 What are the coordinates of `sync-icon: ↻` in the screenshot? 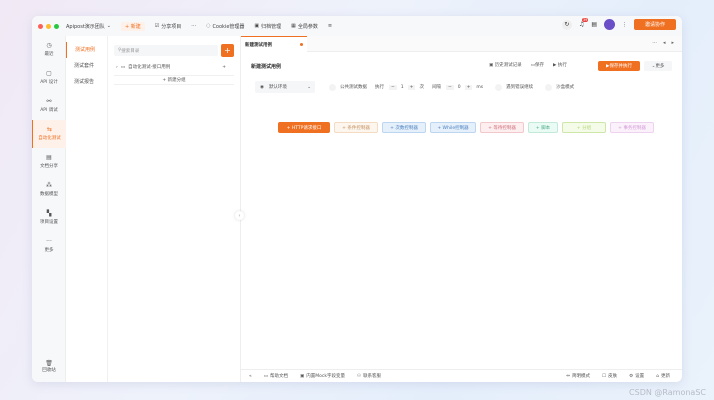 It's located at (566, 24).